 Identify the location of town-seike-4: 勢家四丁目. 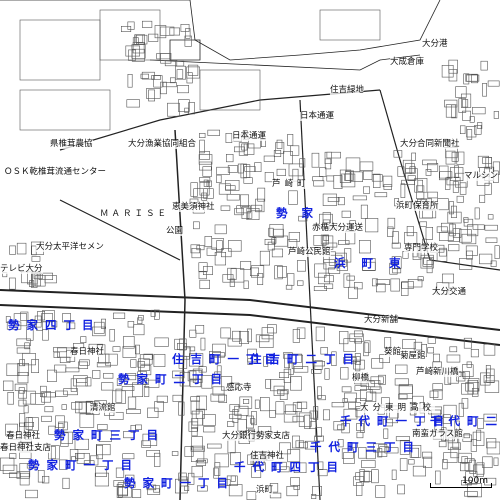
(54, 325).